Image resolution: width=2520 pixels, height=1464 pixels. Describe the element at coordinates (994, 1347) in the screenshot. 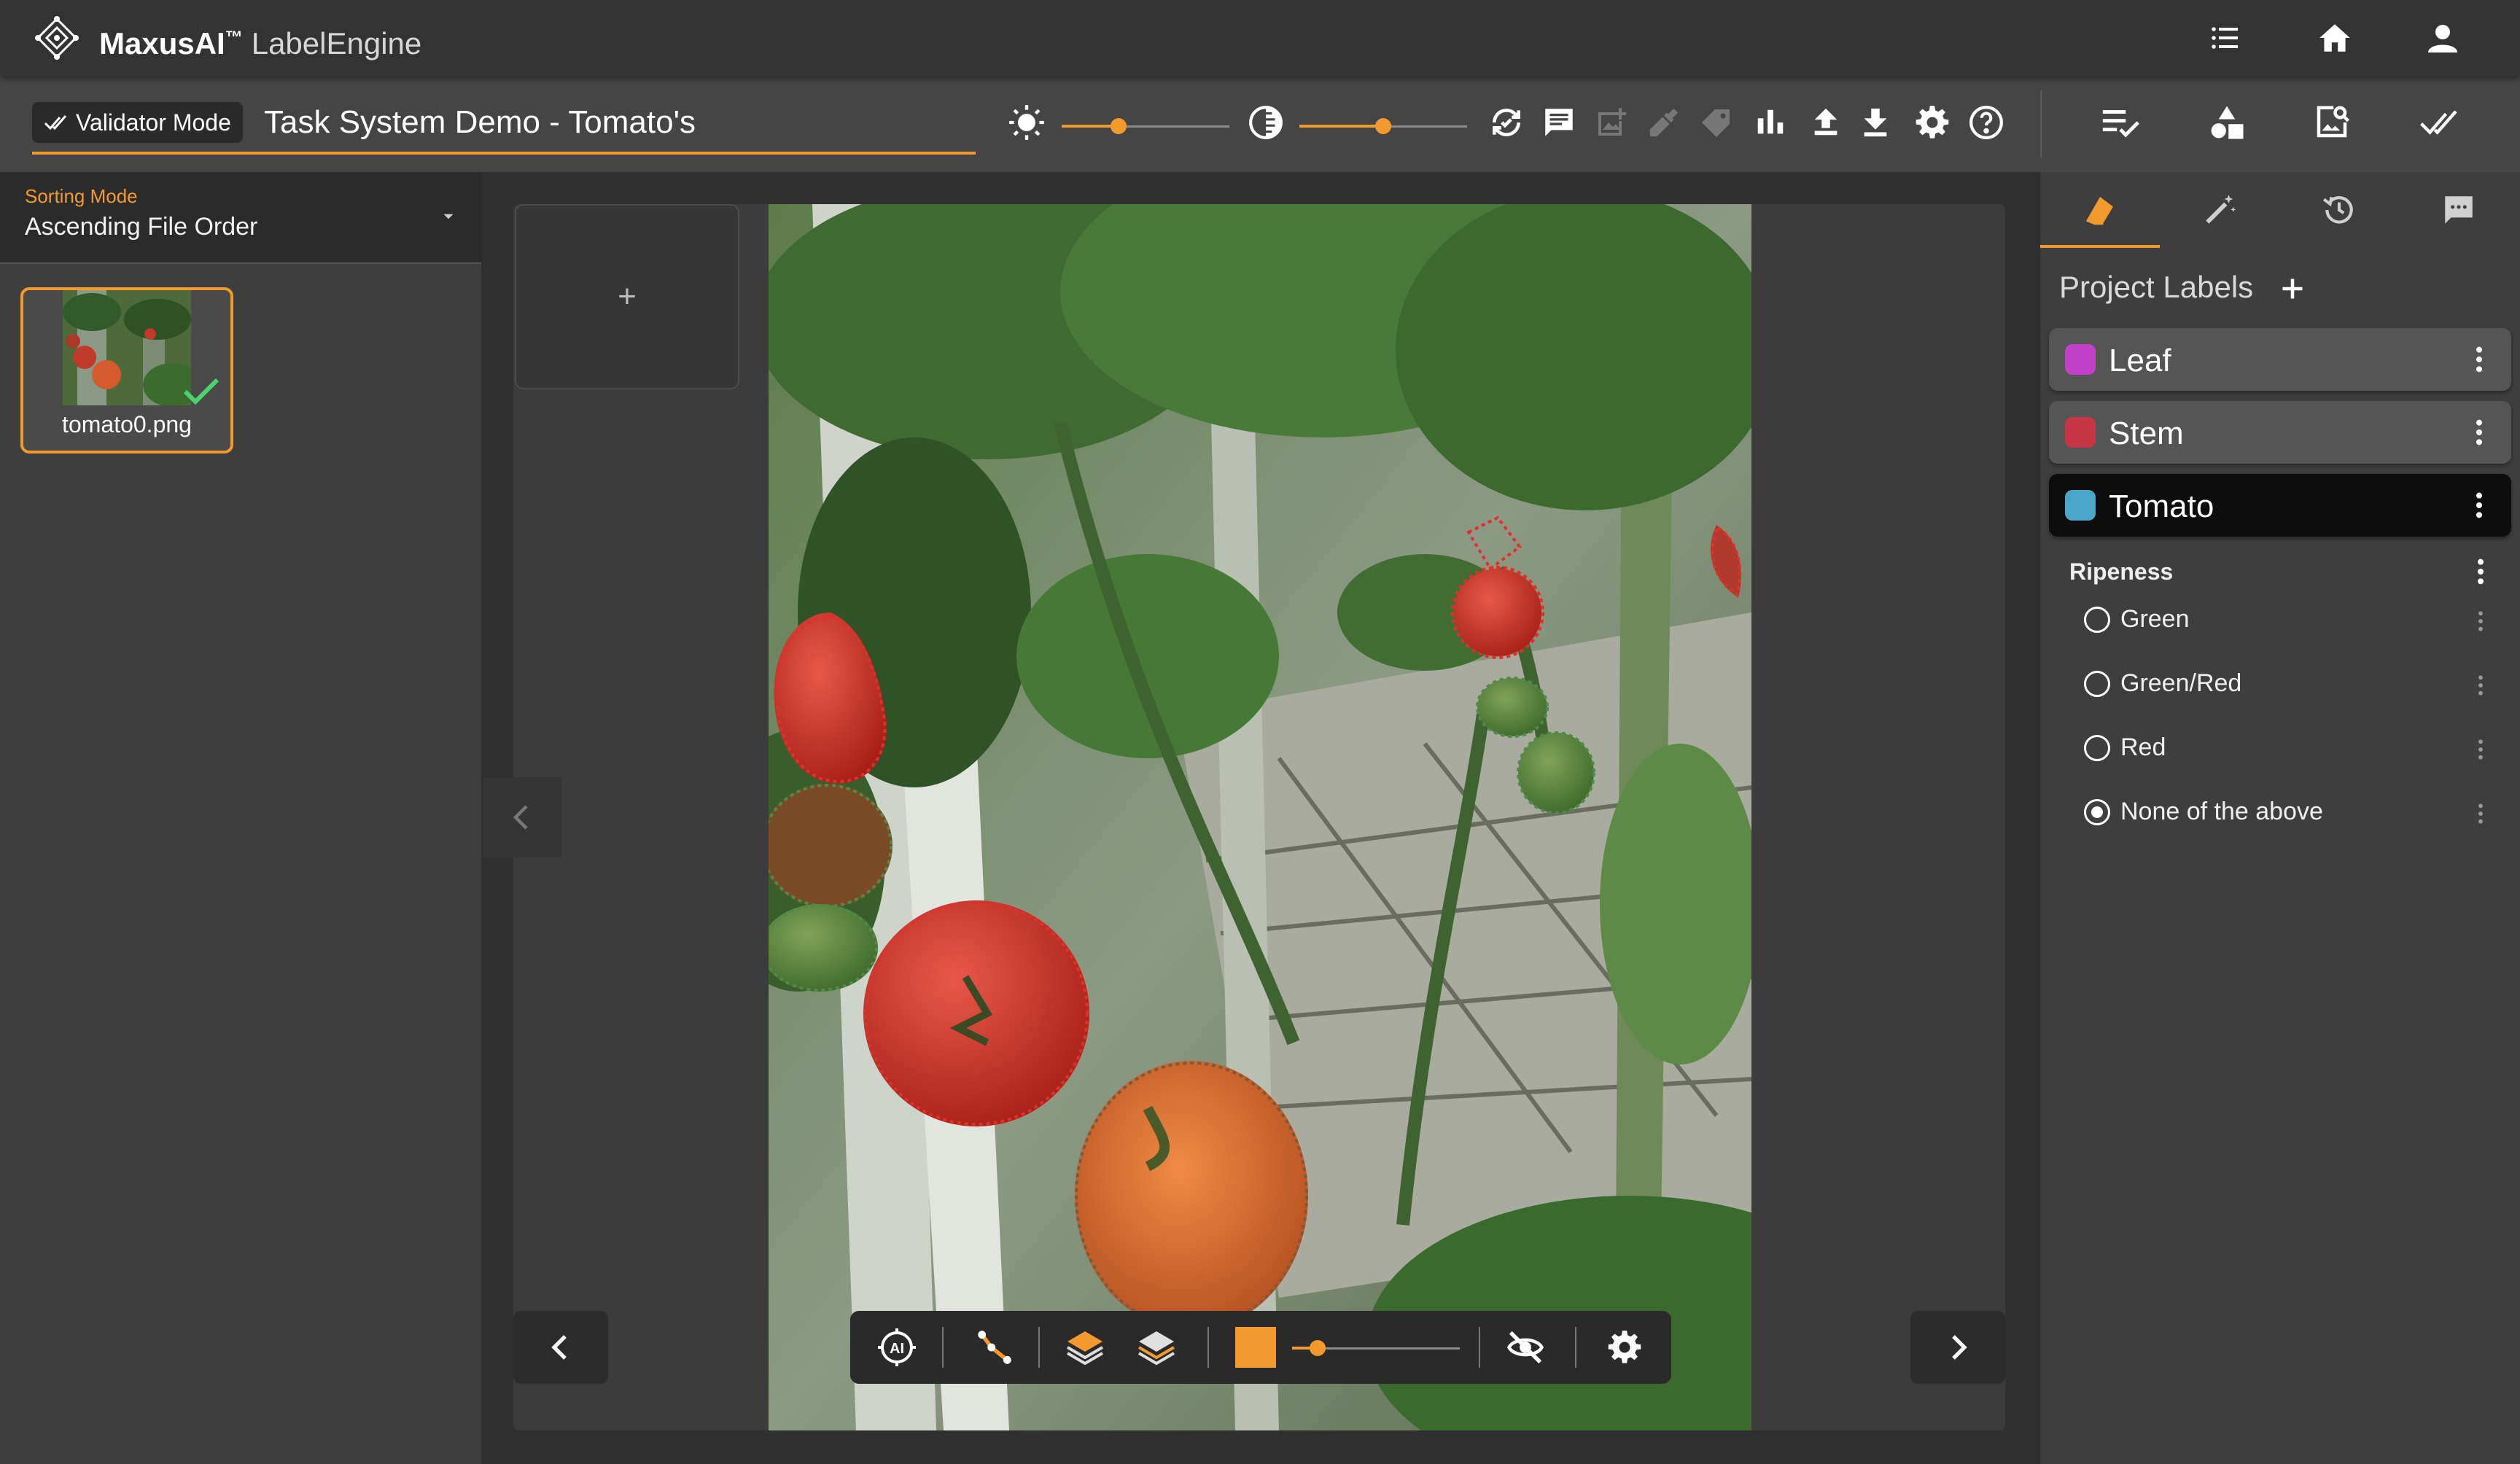

I see `polyline-tool-icon` at that location.